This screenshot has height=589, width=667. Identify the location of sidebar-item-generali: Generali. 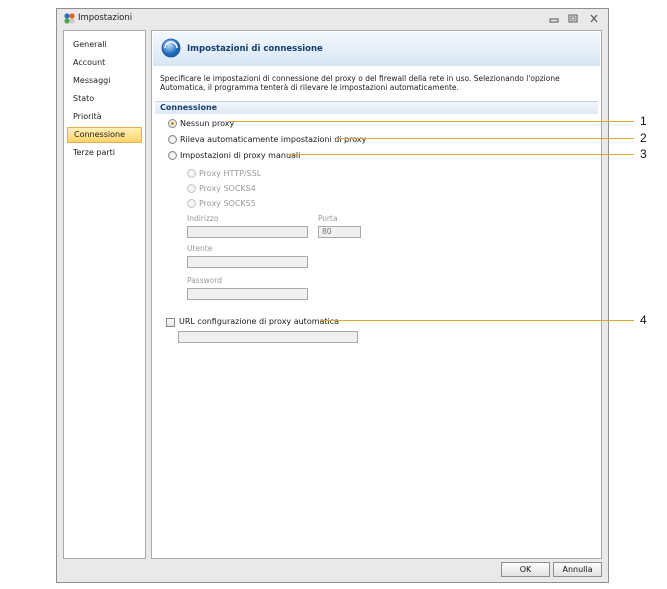
(104, 45).